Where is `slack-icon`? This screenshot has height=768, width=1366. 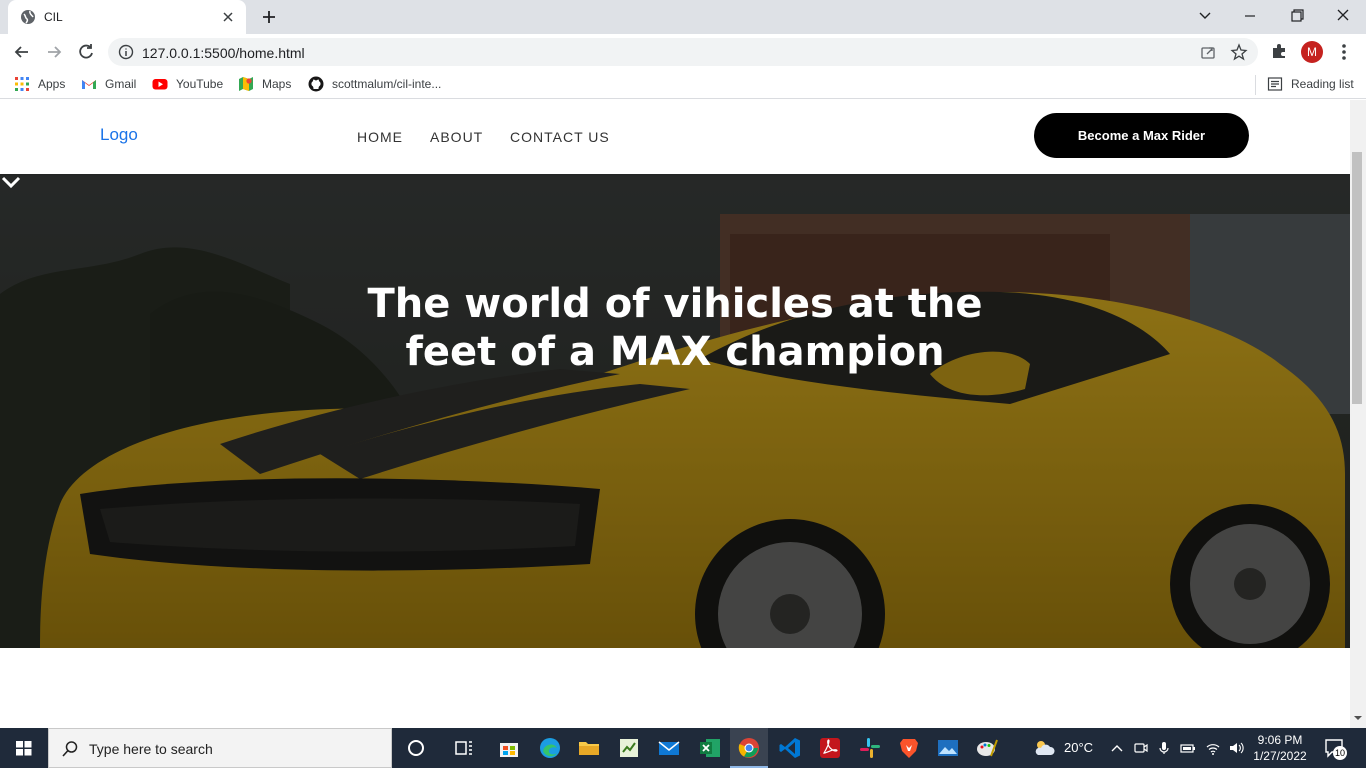 slack-icon is located at coordinates (870, 748).